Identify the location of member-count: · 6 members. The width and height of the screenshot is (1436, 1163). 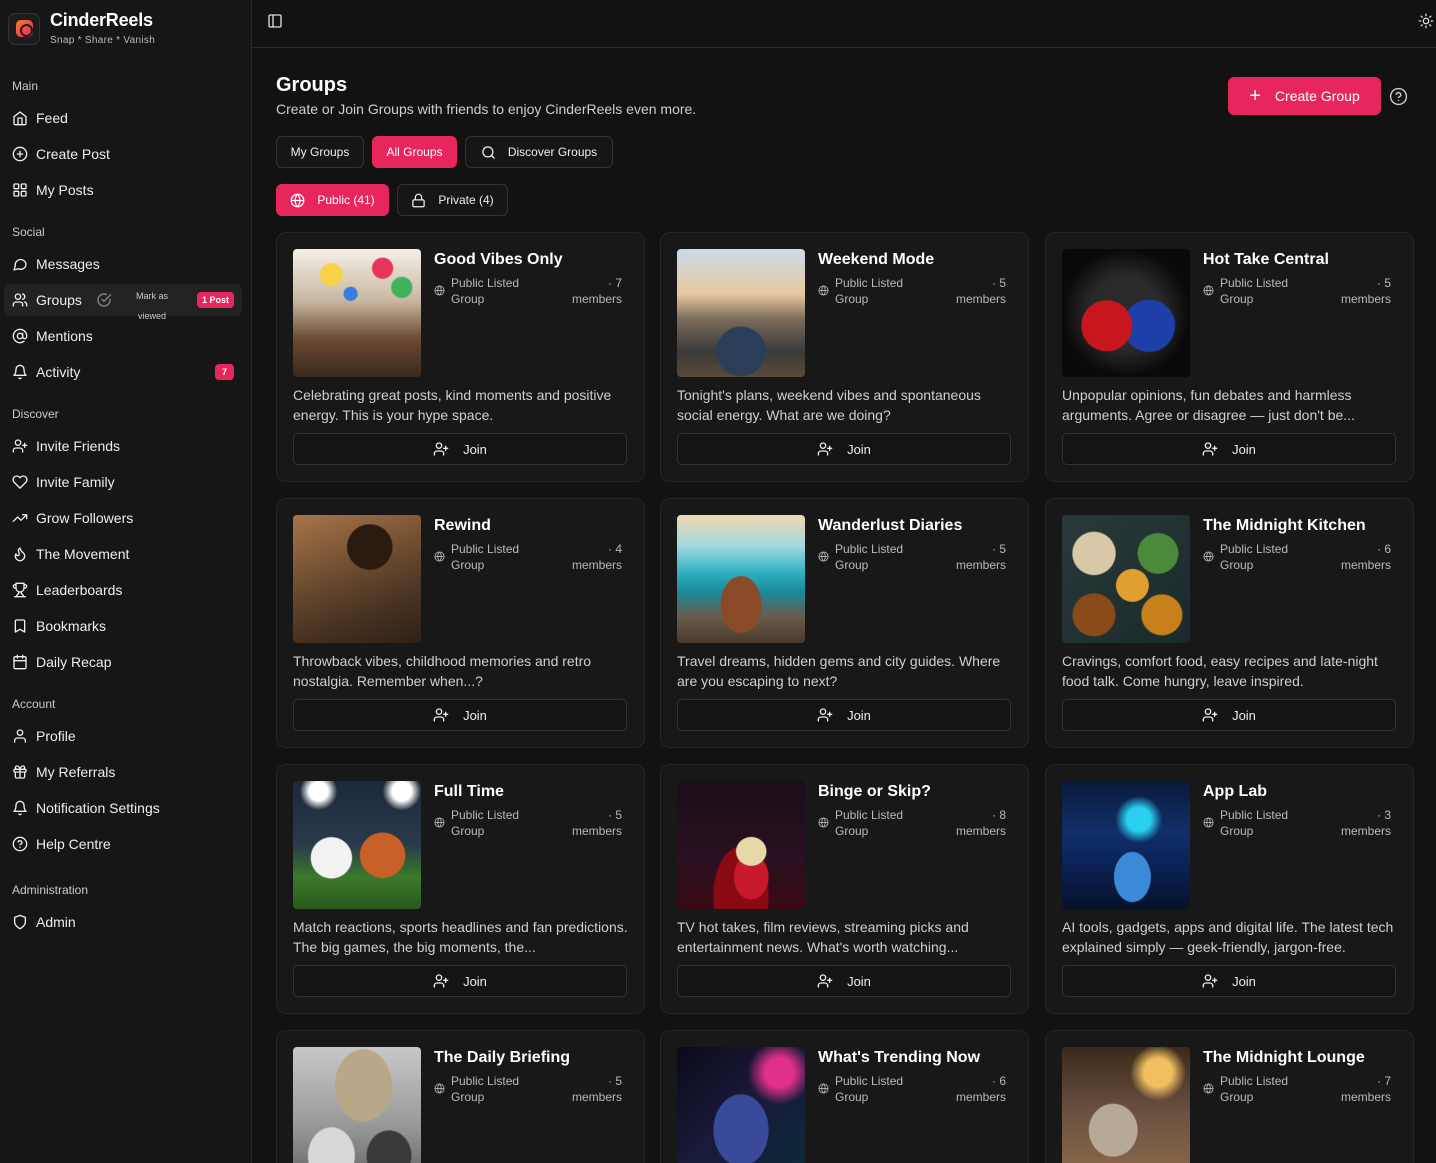
(1365, 557).